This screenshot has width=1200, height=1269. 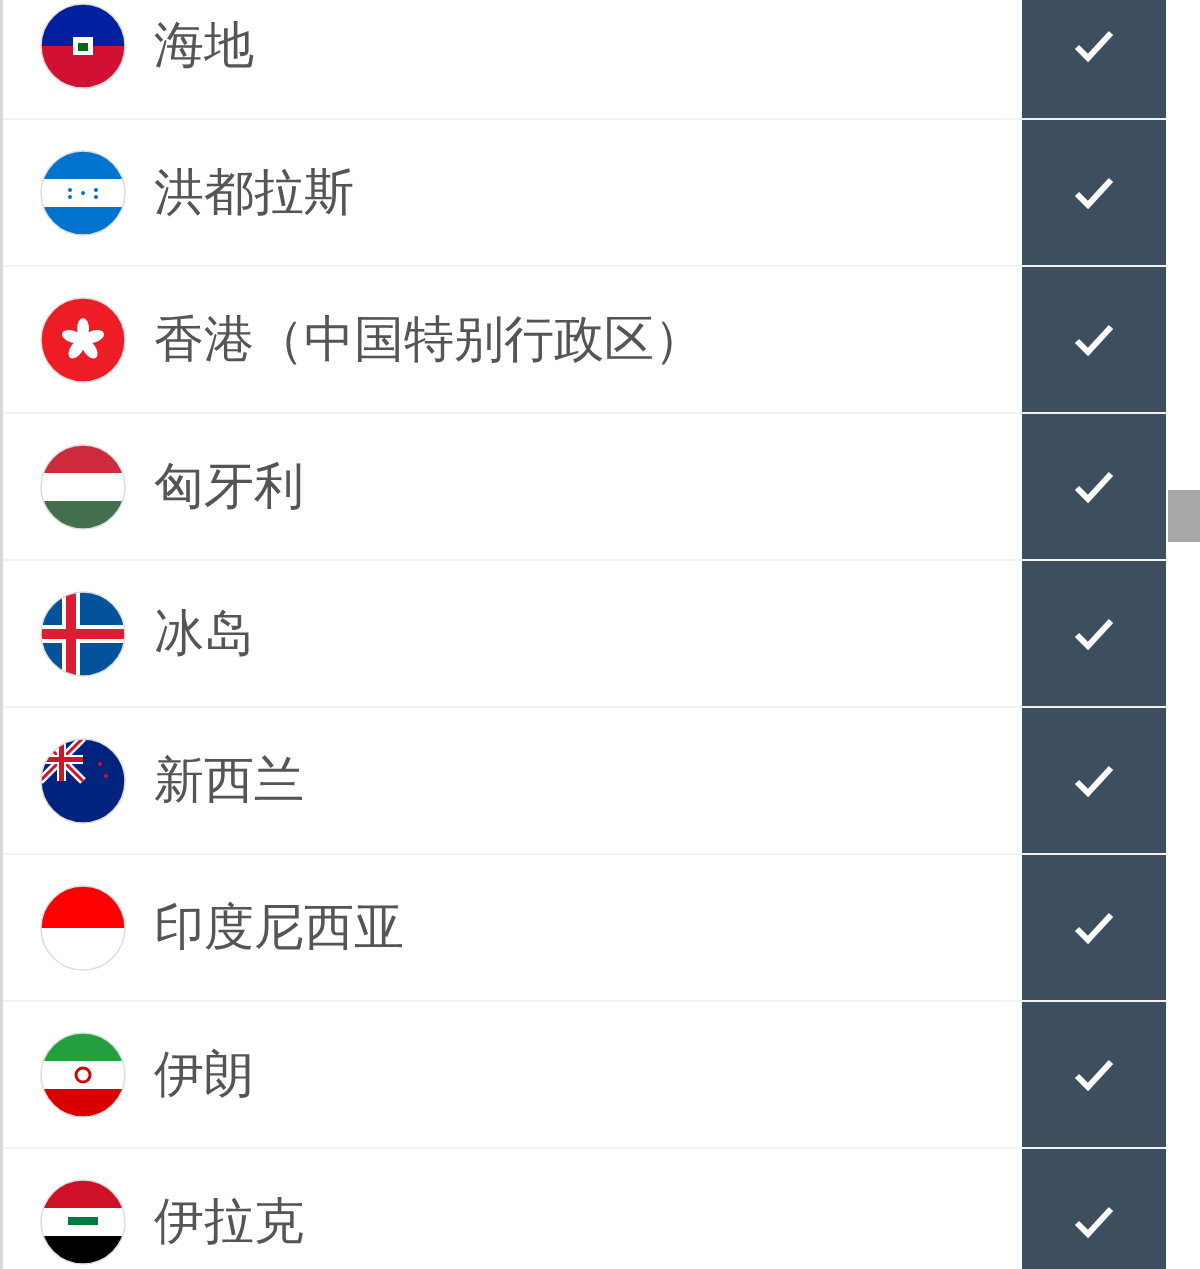 What do you see at coordinates (229, 780) in the screenshot?
I see `country-name: 新西兰` at bounding box center [229, 780].